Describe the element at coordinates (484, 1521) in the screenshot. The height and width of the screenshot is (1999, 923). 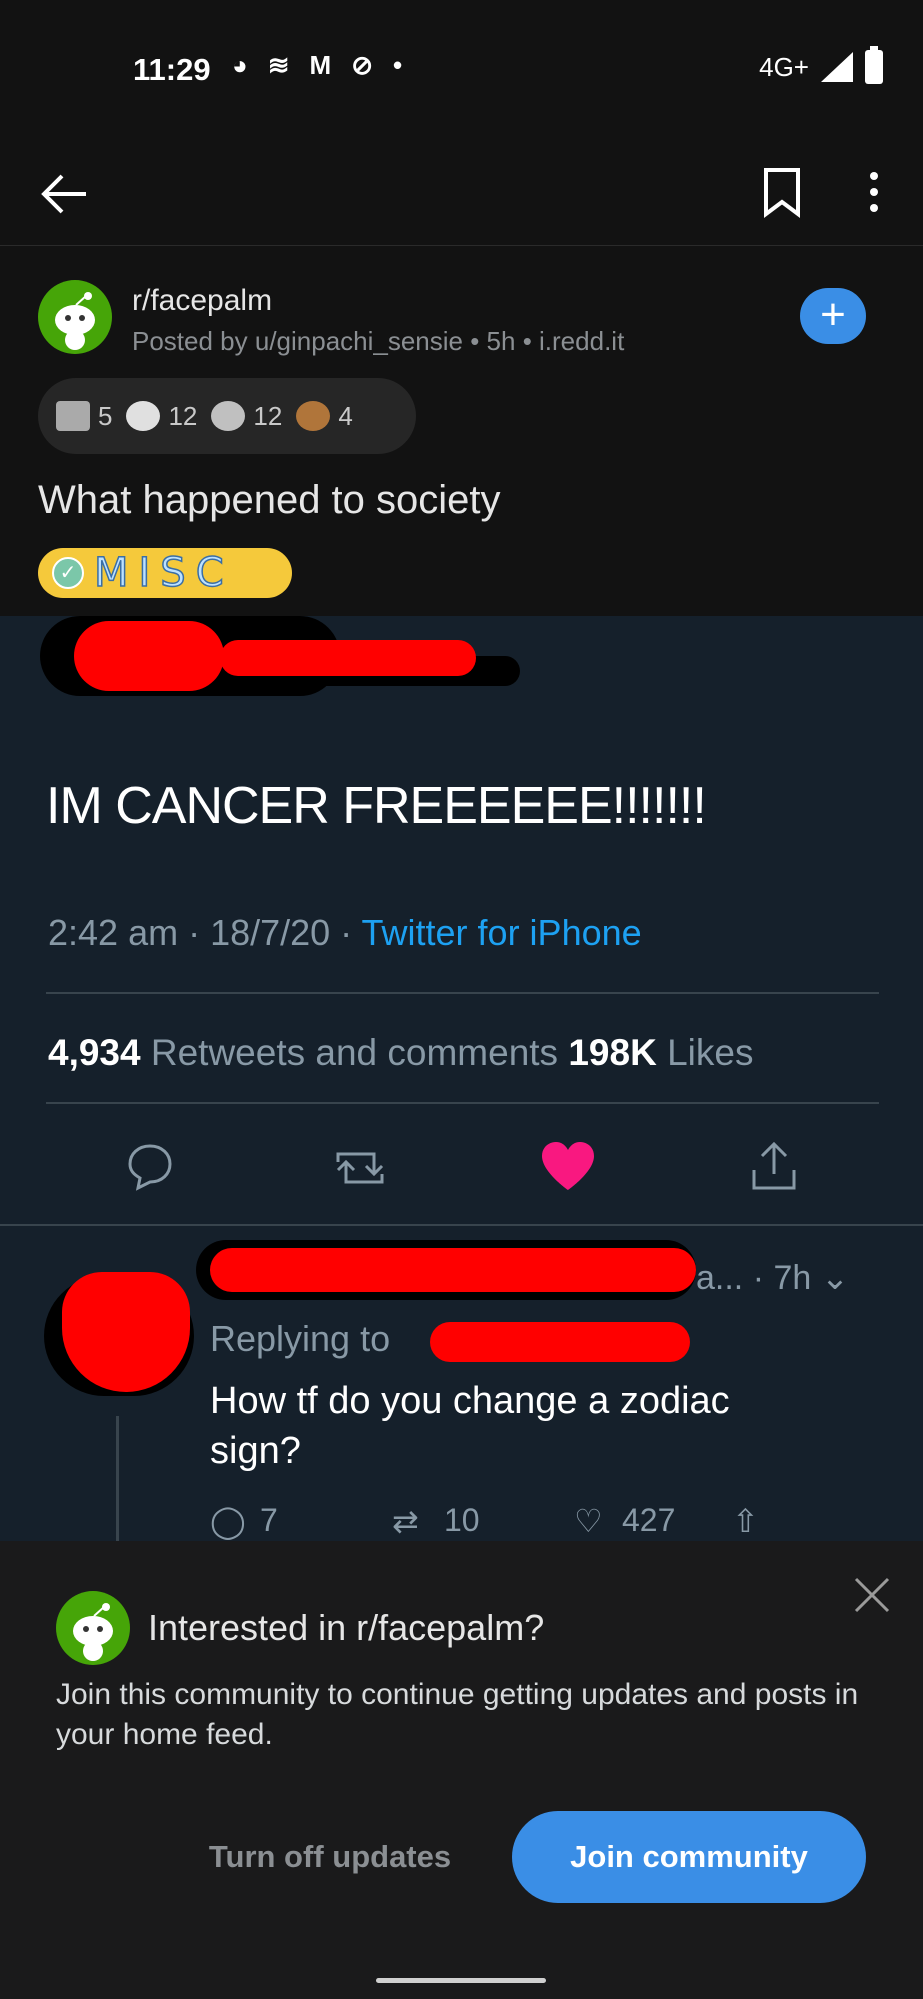
I see `reply-actions: ◯ 7 ⇄ 10 ♡ 427 ⇧` at that location.